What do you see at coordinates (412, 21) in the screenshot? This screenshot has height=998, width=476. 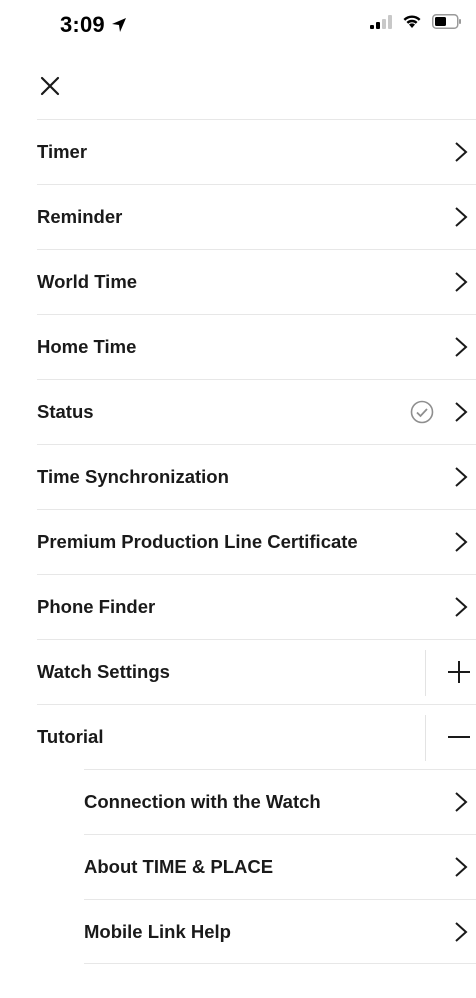 I see `wifi-icon` at bounding box center [412, 21].